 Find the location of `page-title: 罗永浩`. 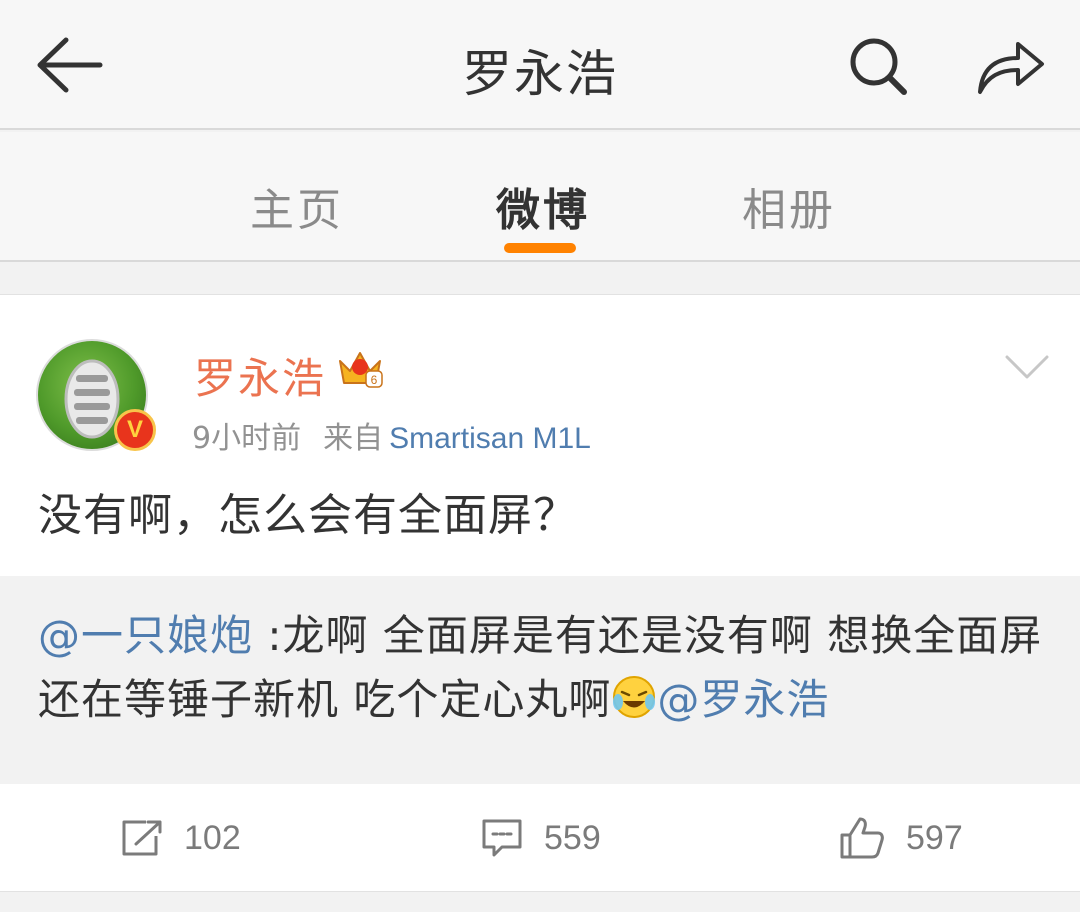

page-title: 罗永浩 is located at coordinates (540, 74).